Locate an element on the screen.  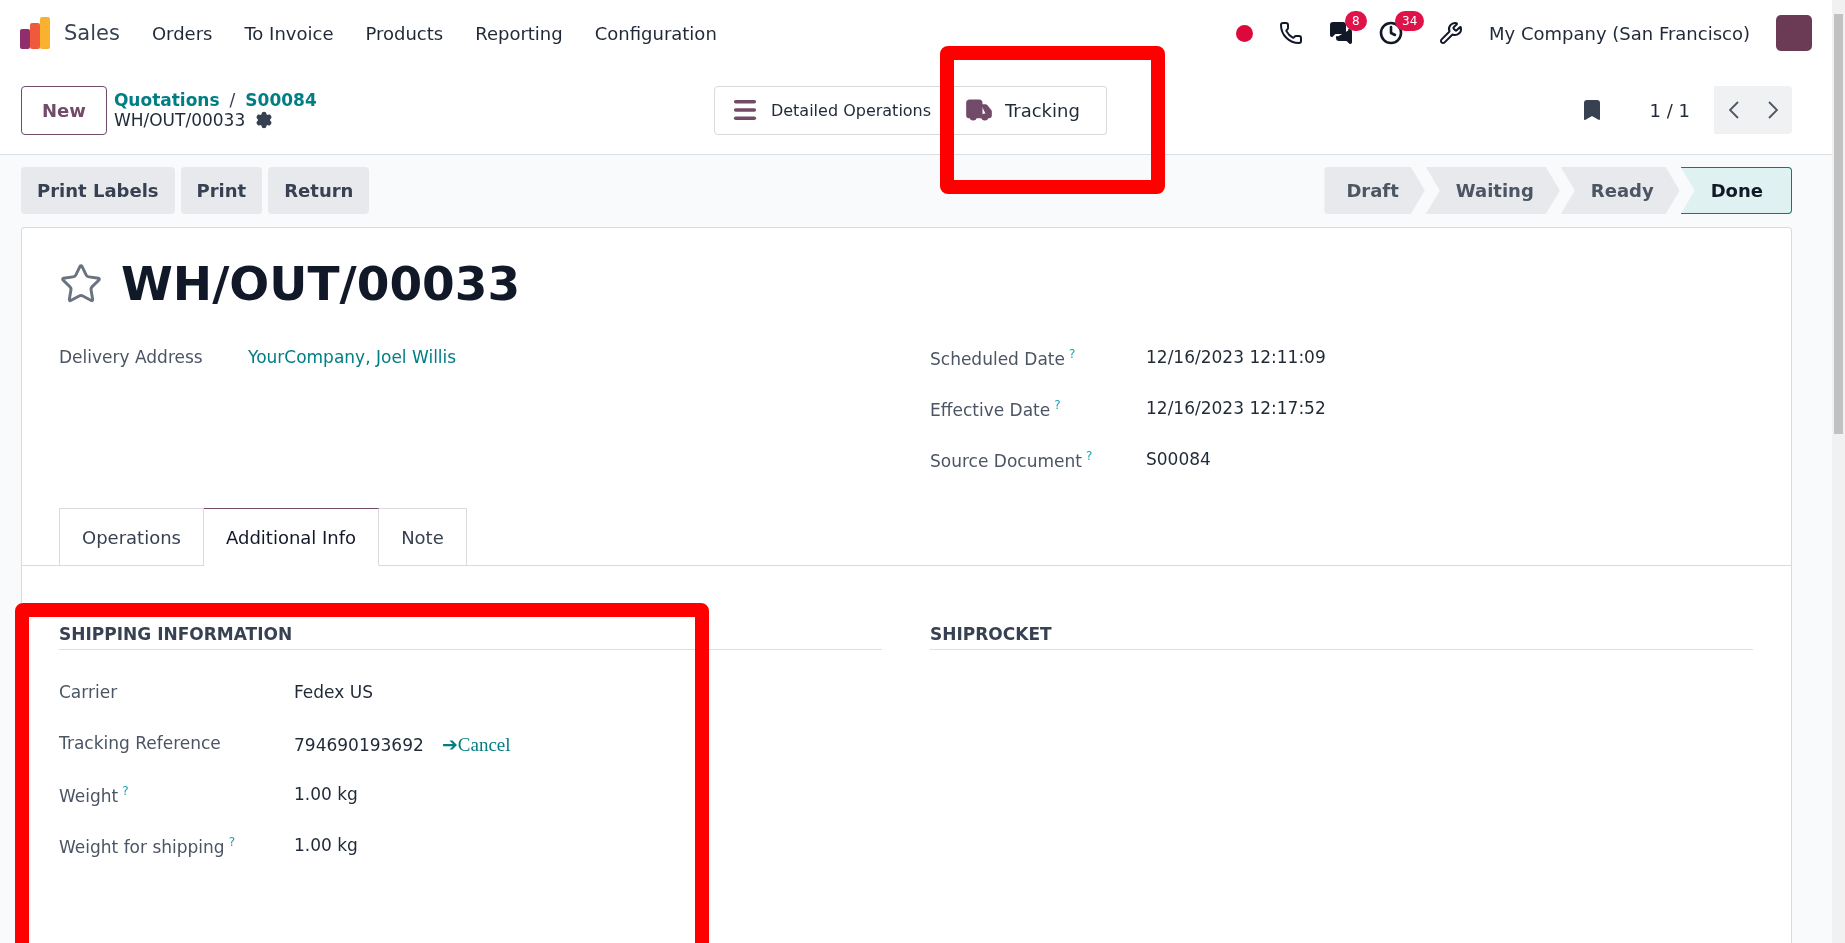
record-title: WH/OUT/00033 is located at coordinates (321, 283).